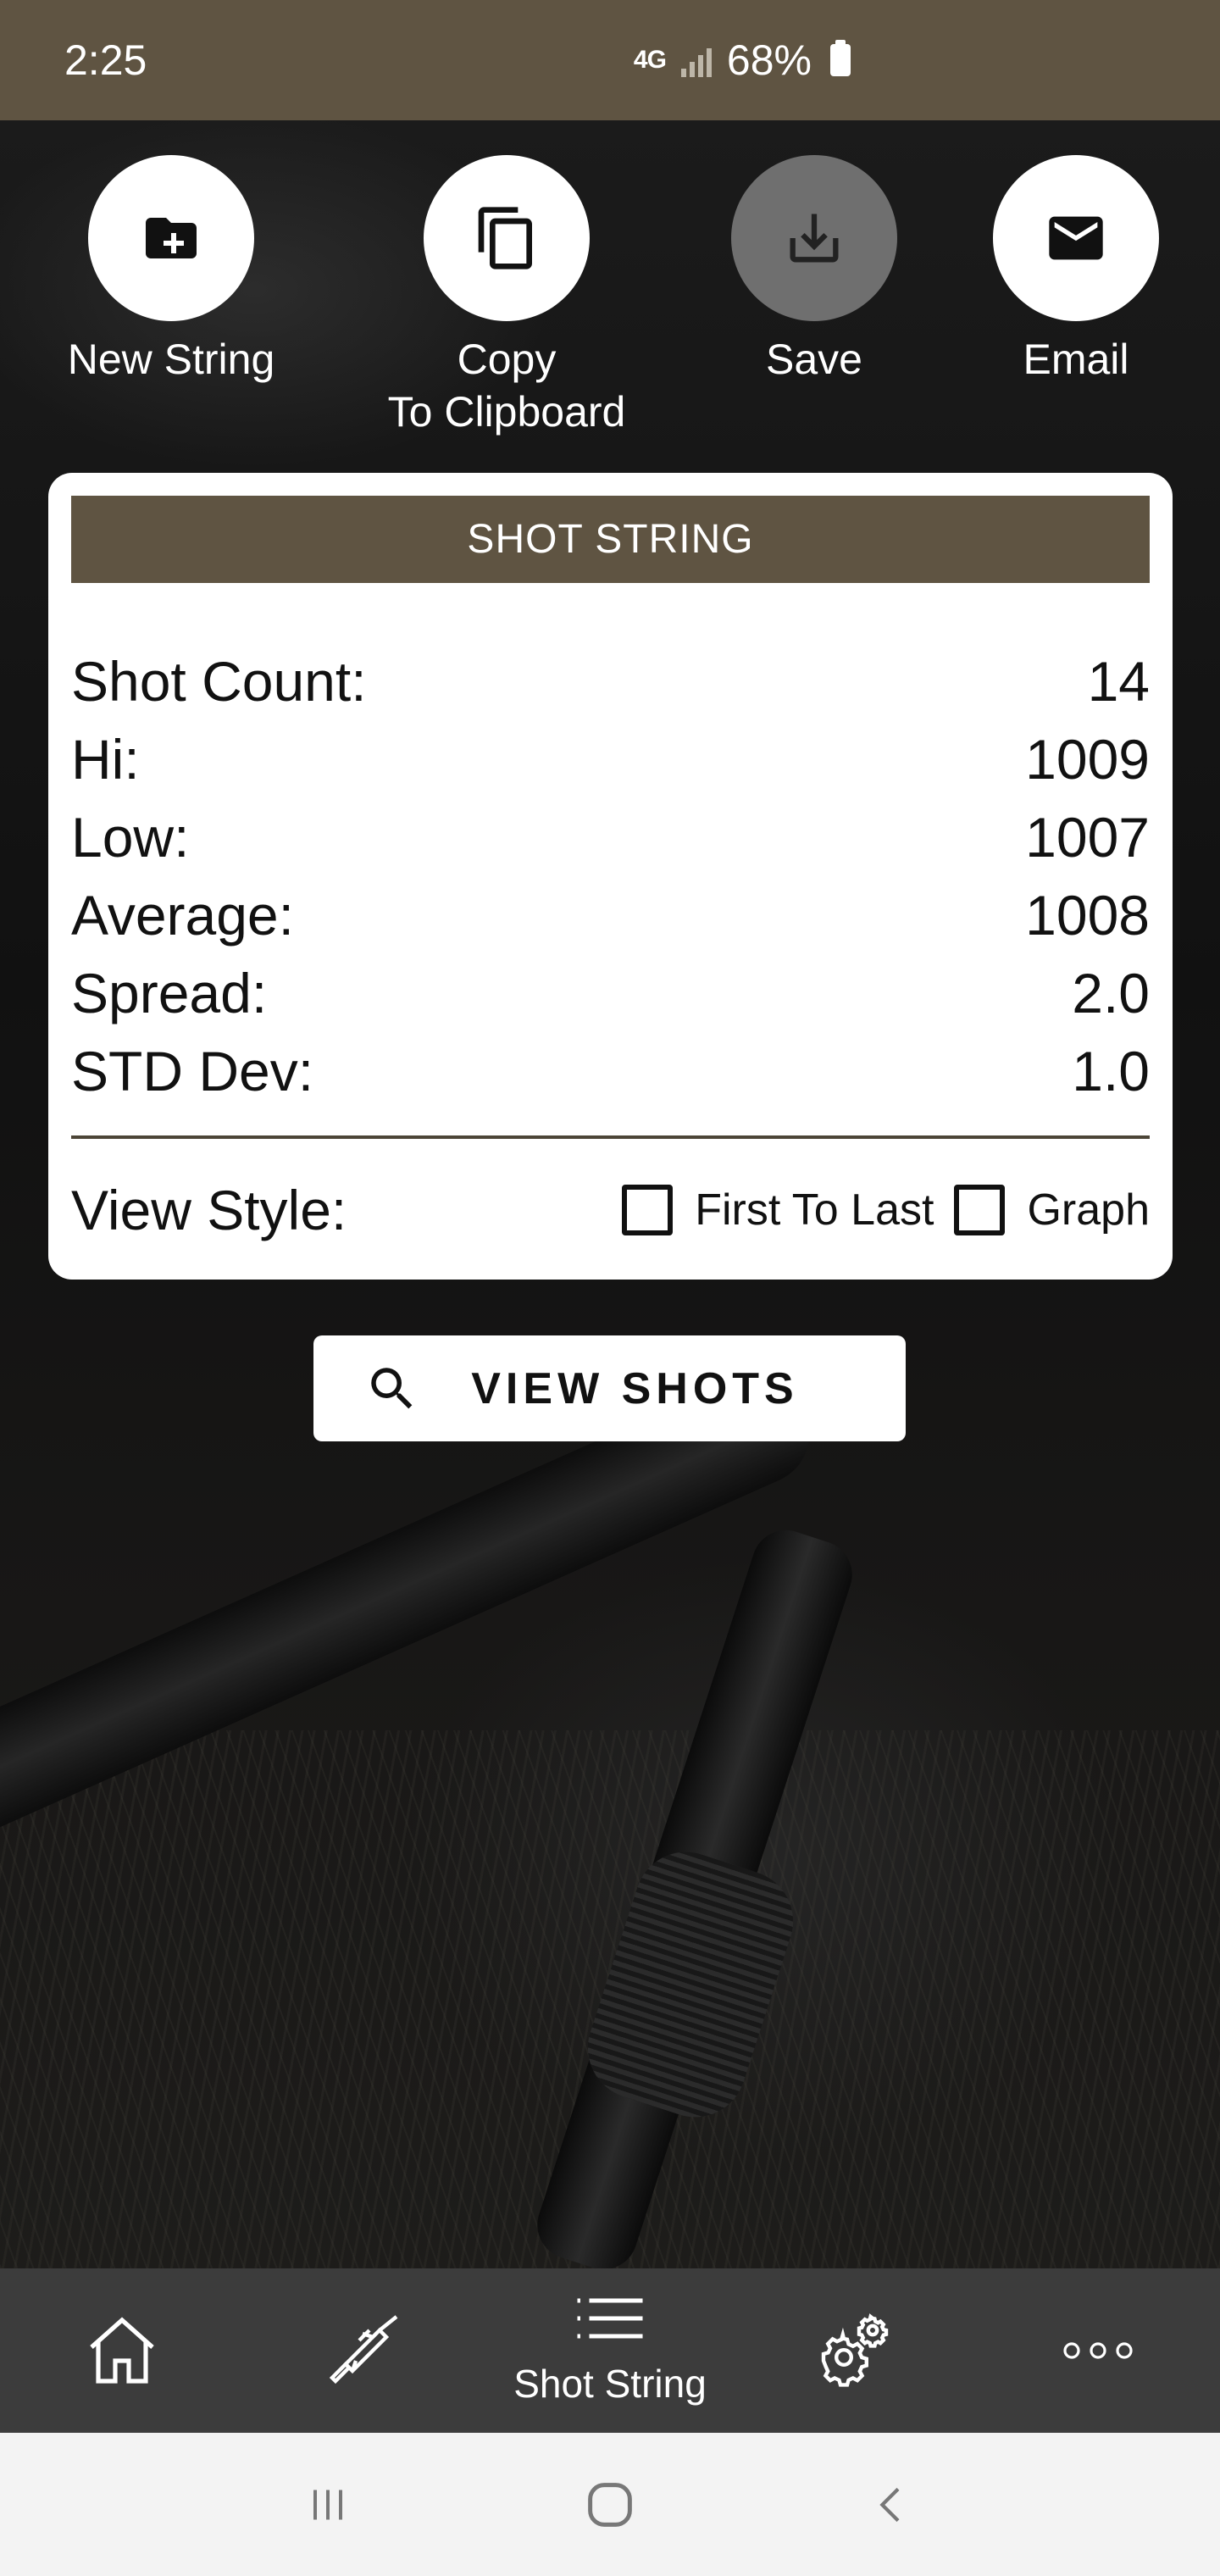 Image resolution: width=1220 pixels, height=2576 pixels. Describe the element at coordinates (1088, 1210) in the screenshot. I see `graph-label: Graph` at that location.